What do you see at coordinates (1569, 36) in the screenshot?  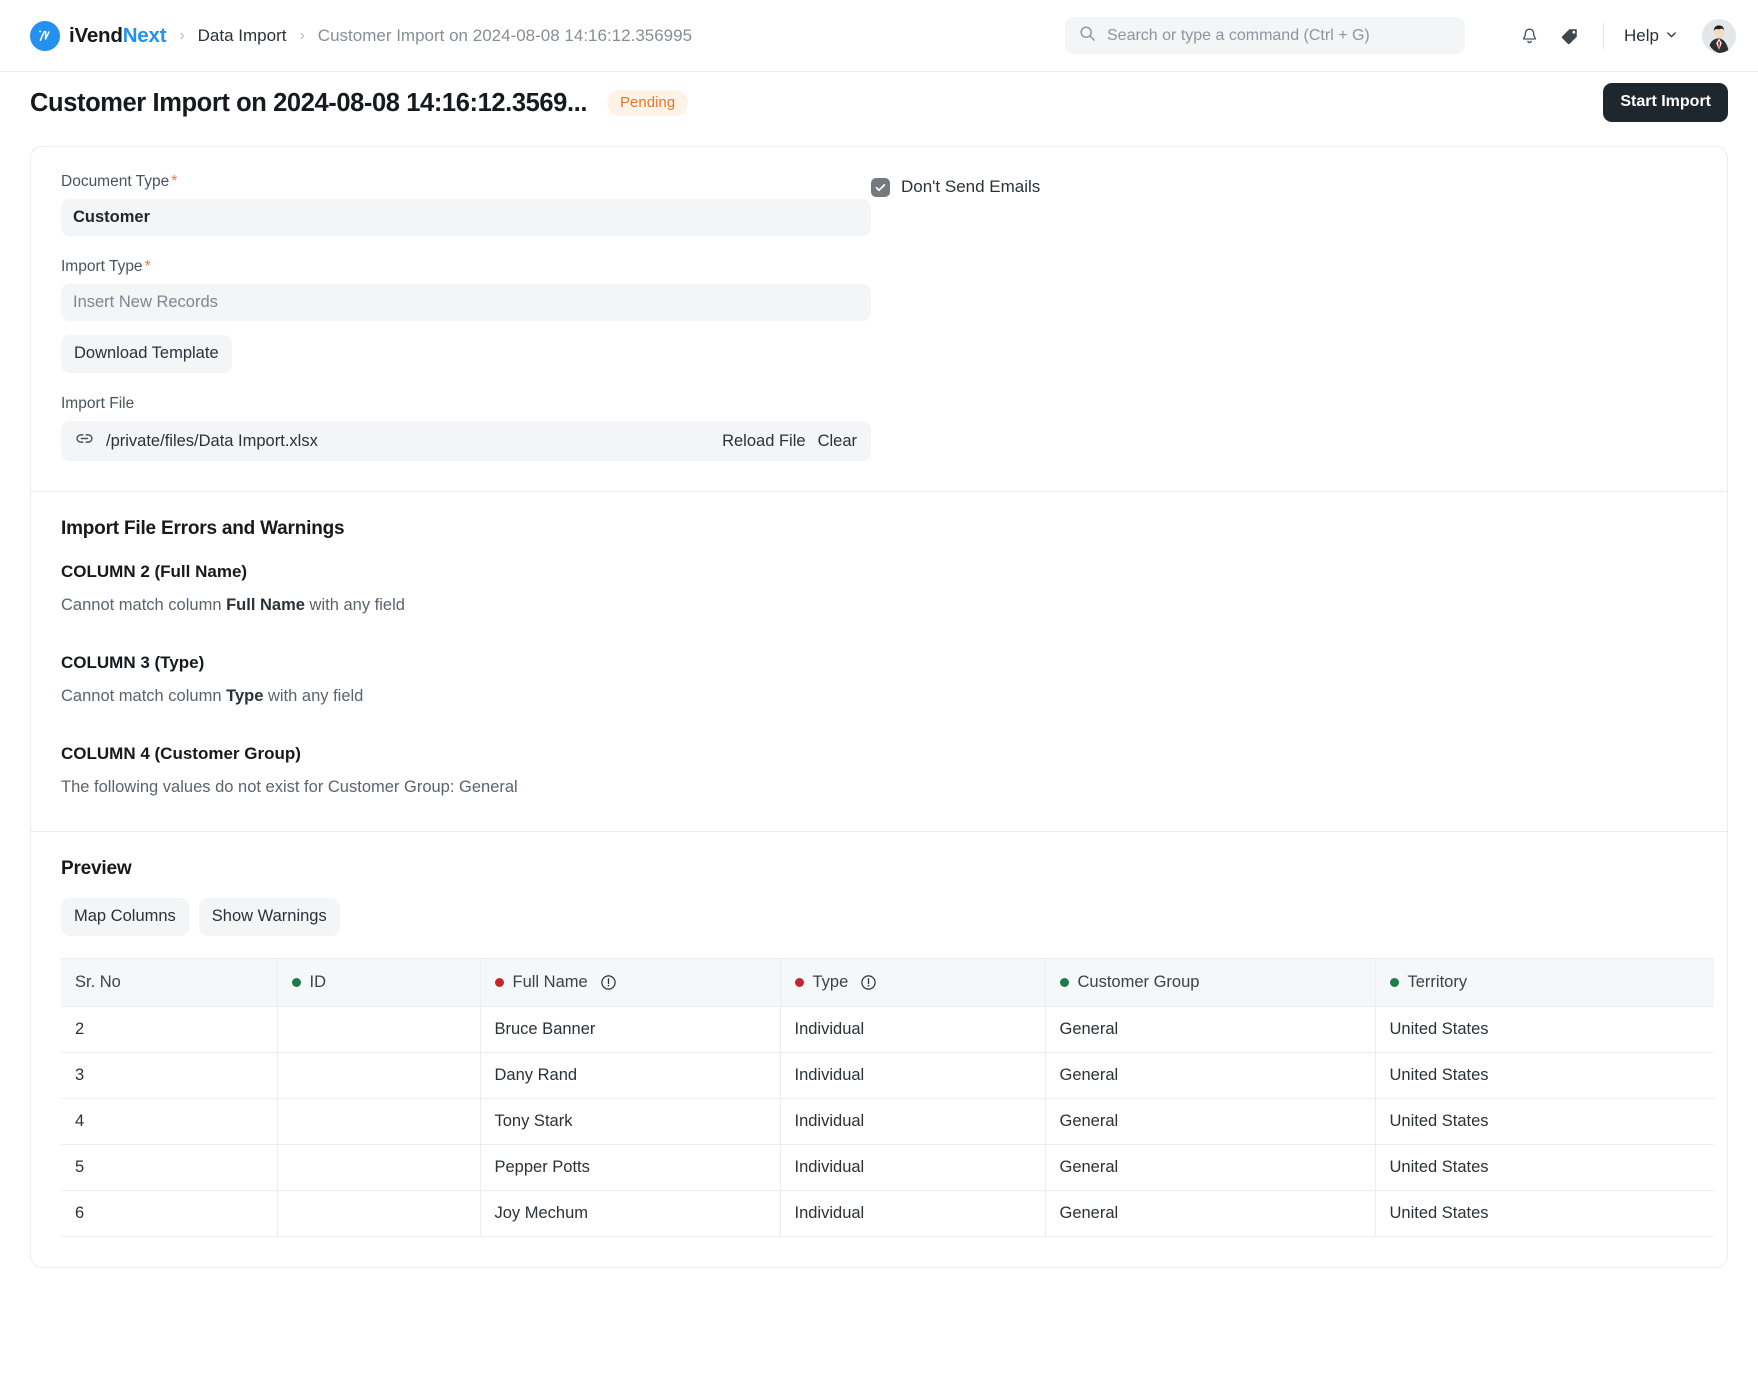 I see `tag-icon` at bounding box center [1569, 36].